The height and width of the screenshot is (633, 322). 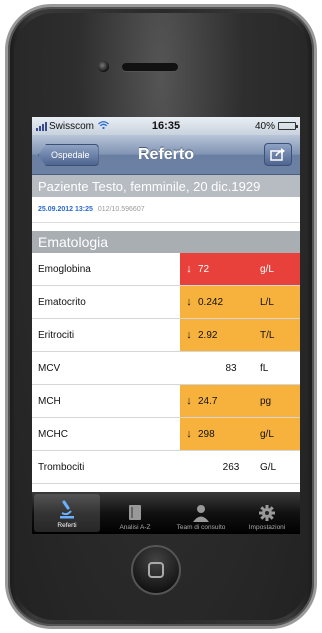 I want to click on test-name: Trombociti, so click(x=61, y=467).